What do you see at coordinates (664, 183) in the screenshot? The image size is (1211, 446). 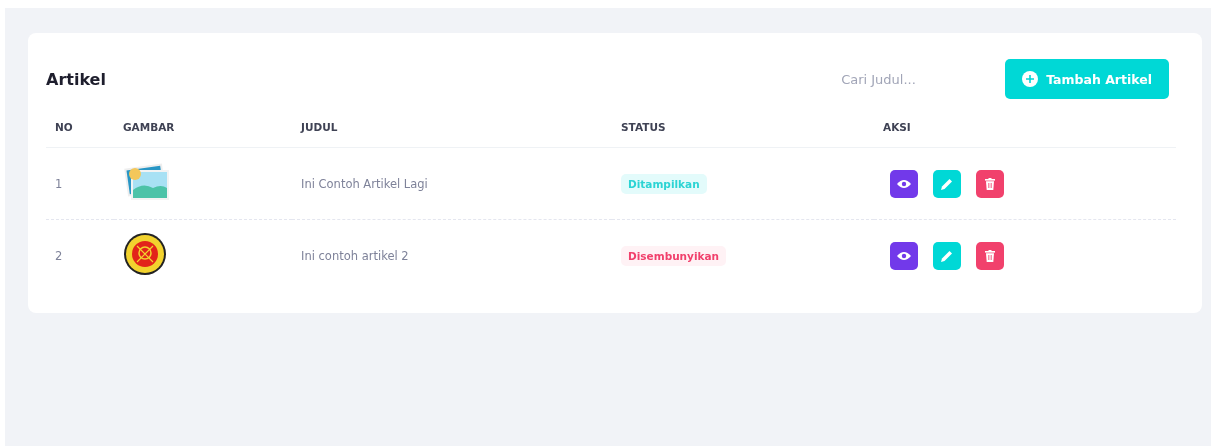 I see `status-badge: Ditampilkan` at bounding box center [664, 183].